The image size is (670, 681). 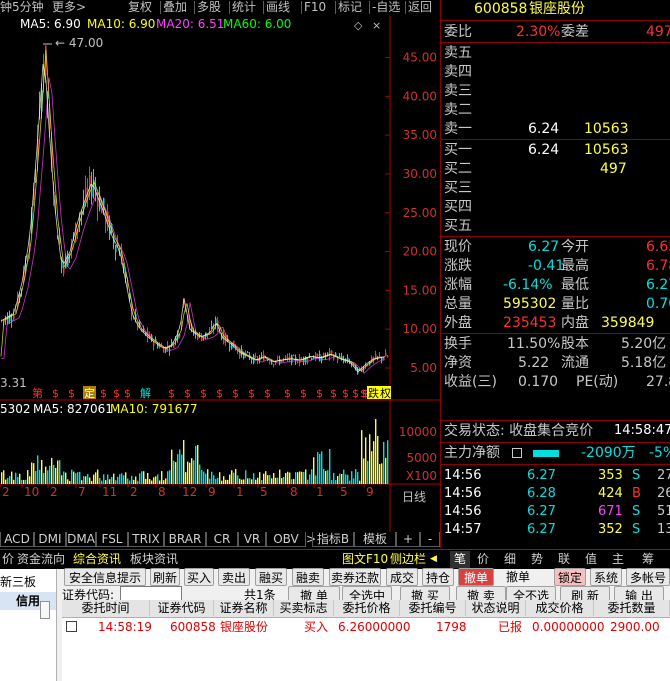 I want to click on event-mark-2: $, so click(x=71, y=393).